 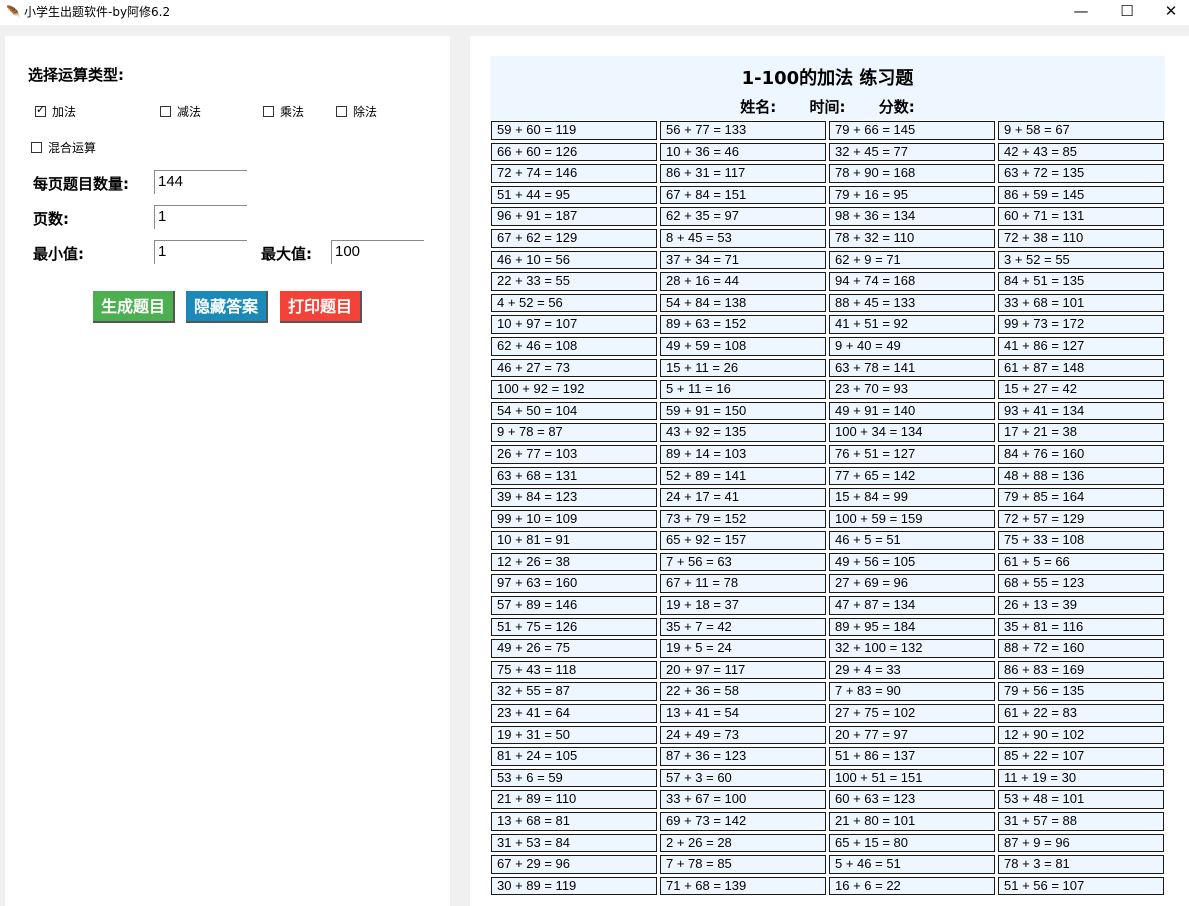 What do you see at coordinates (743, 303) in the screenshot?
I see `problem-cell: 54 + 84 = 138` at bounding box center [743, 303].